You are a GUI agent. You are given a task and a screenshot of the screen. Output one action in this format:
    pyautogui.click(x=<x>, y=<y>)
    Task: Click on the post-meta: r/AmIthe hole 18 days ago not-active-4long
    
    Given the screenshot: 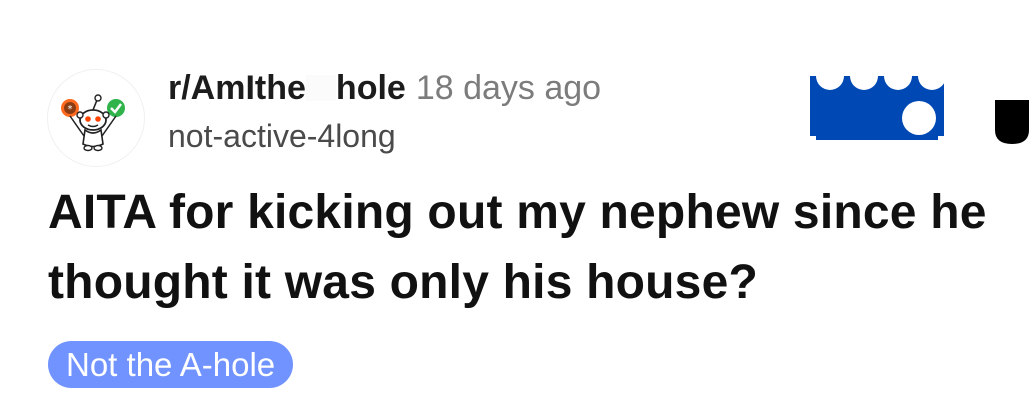 What is the action you would take?
    pyautogui.click(x=384, y=112)
    